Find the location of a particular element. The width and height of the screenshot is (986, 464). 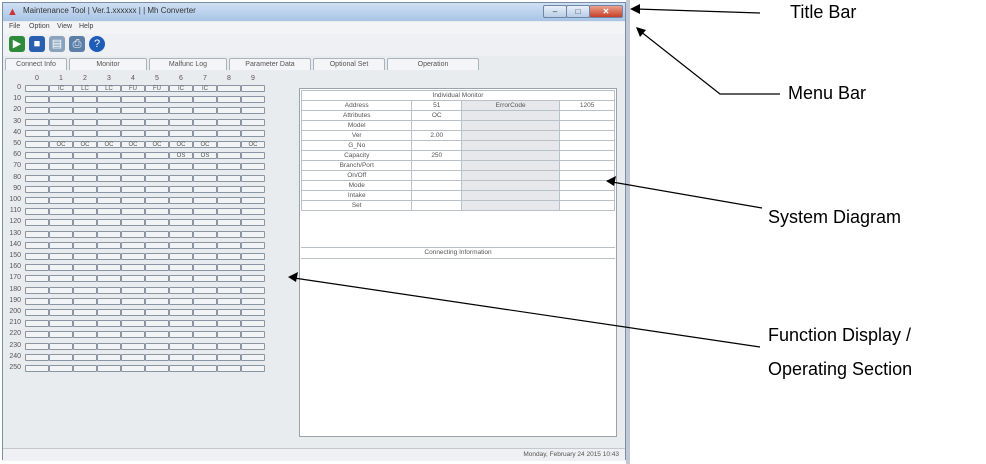

callout-menu-bar: Menu Bar is located at coordinates (827, 93).